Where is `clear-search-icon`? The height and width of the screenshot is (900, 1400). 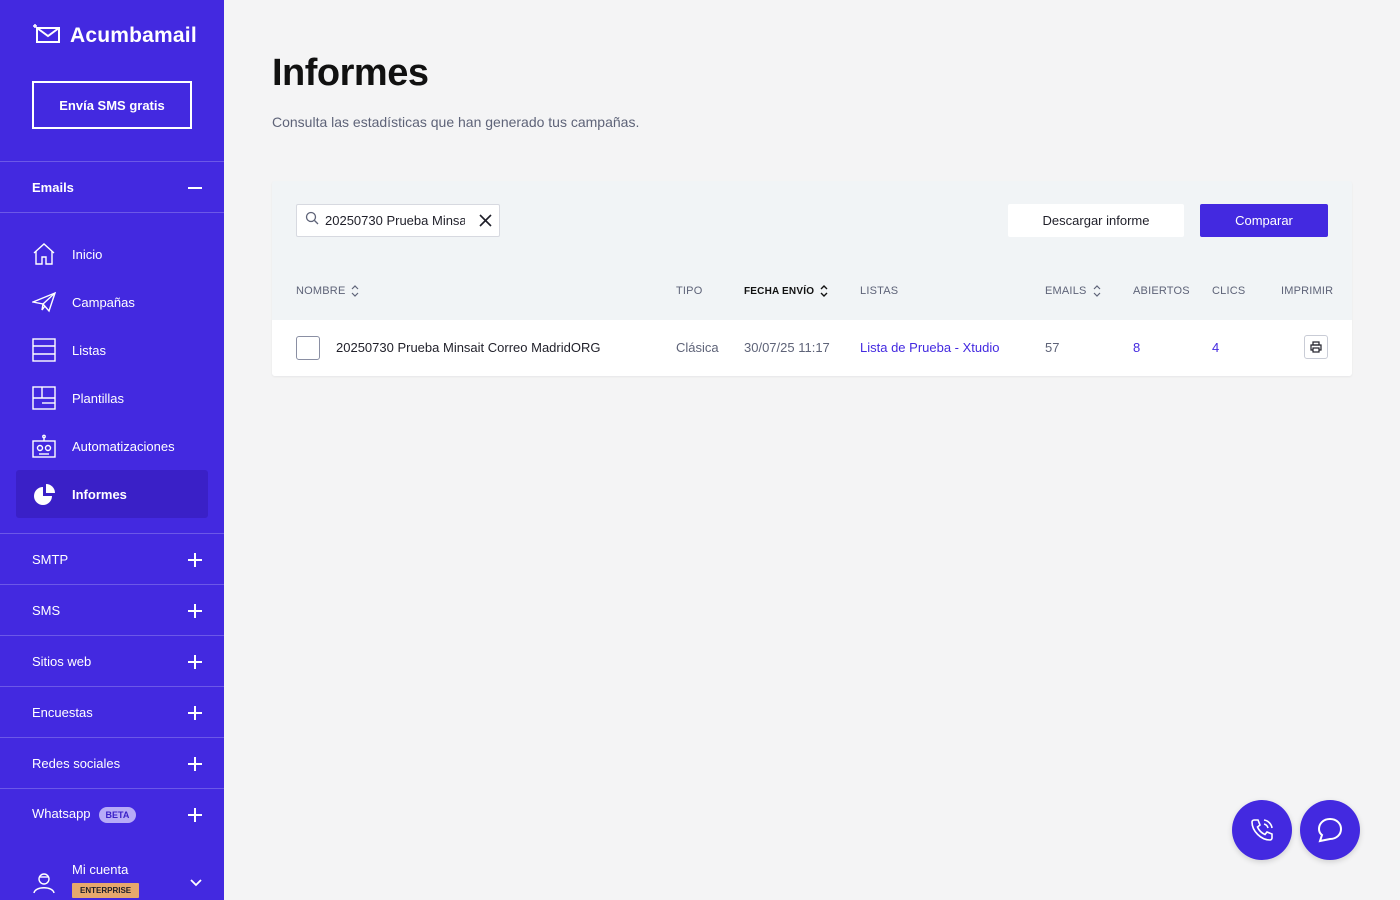 clear-search-icon is located at coordinates (485, 223).